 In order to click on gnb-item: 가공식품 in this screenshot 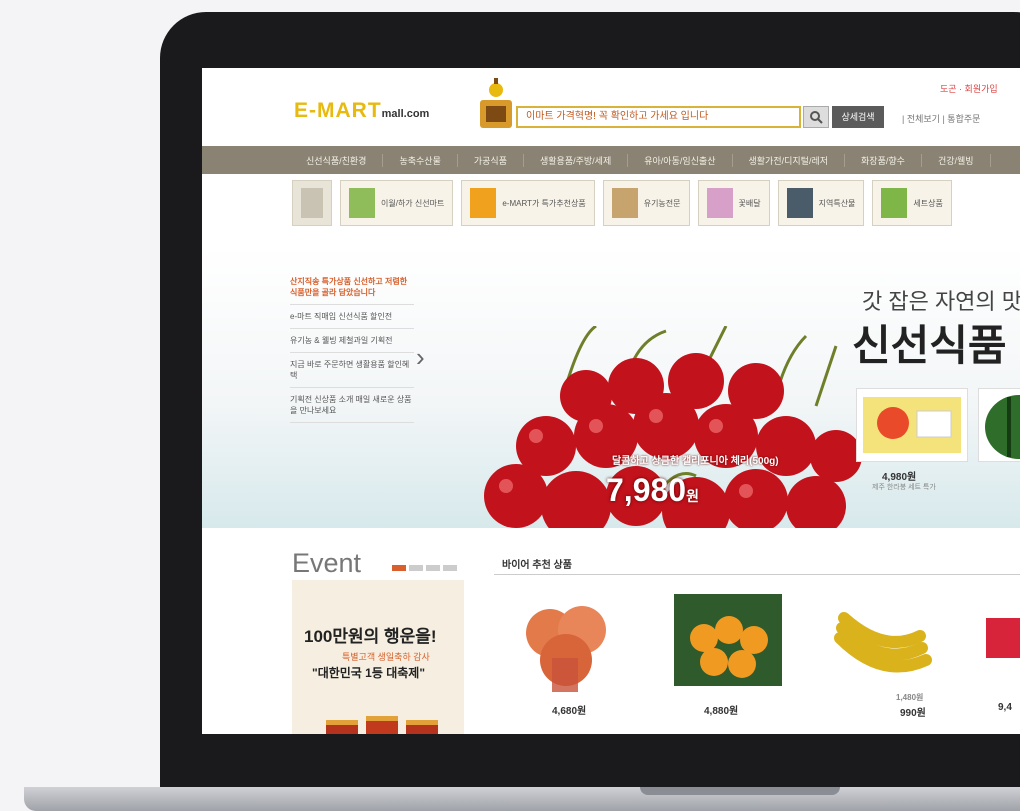, I will do `click(491, 160)`.